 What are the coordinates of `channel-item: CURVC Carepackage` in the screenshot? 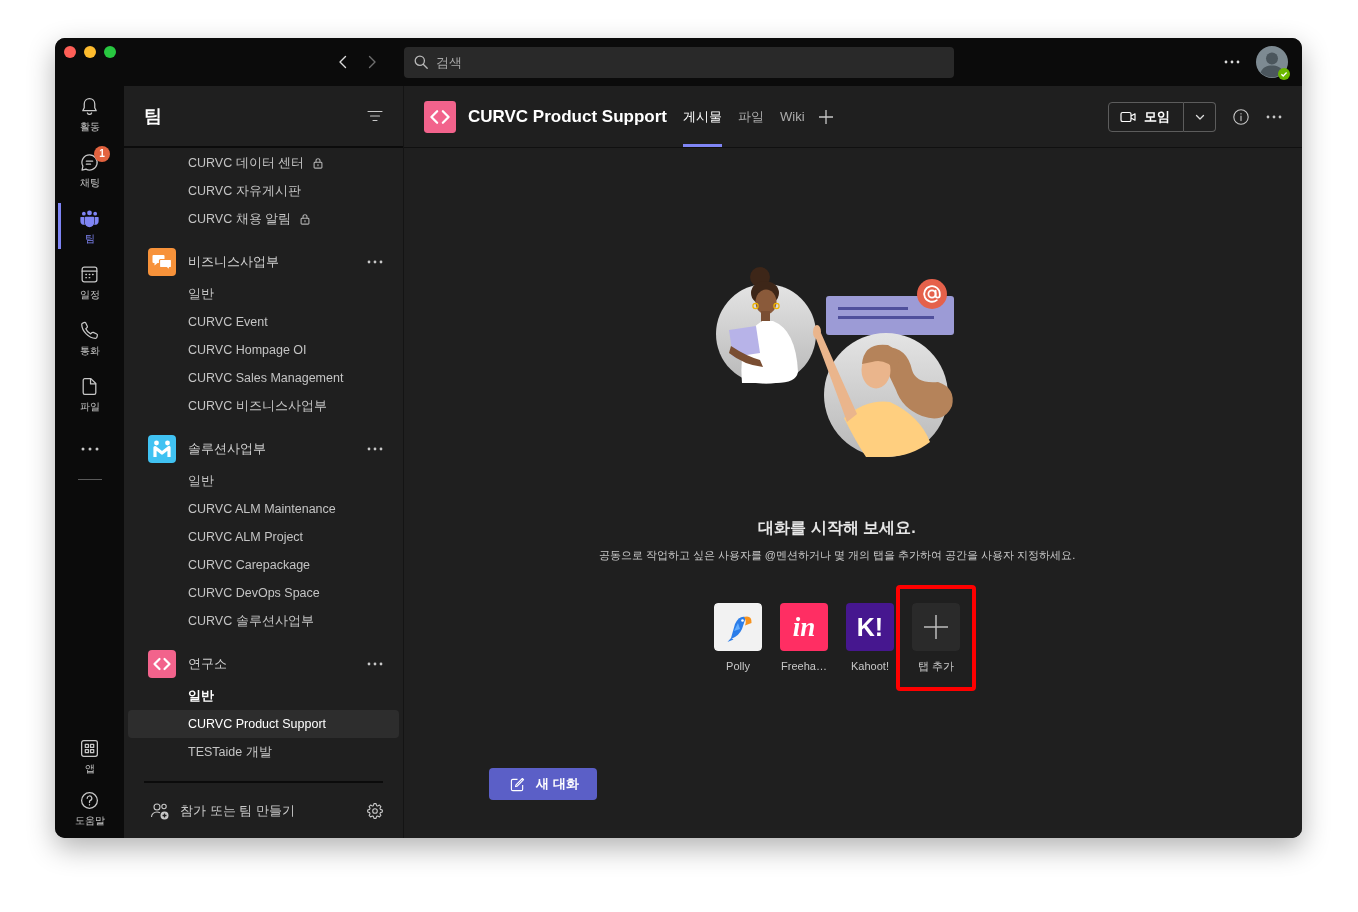 It's located at (263, 565).